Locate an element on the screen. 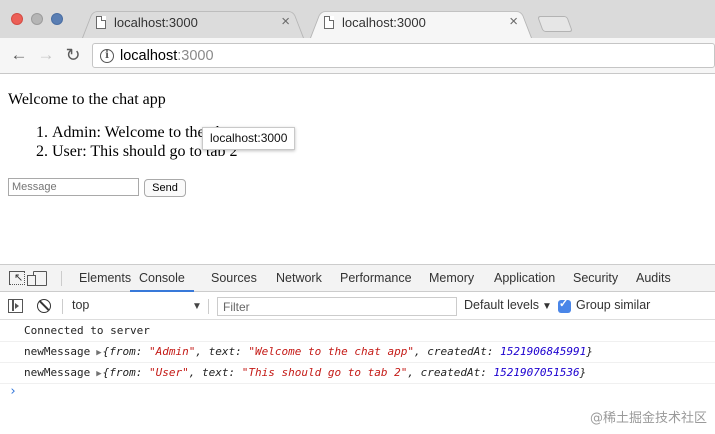  log-levels-dropdown: Default levels ▼ is located at coordinates (508, 305).